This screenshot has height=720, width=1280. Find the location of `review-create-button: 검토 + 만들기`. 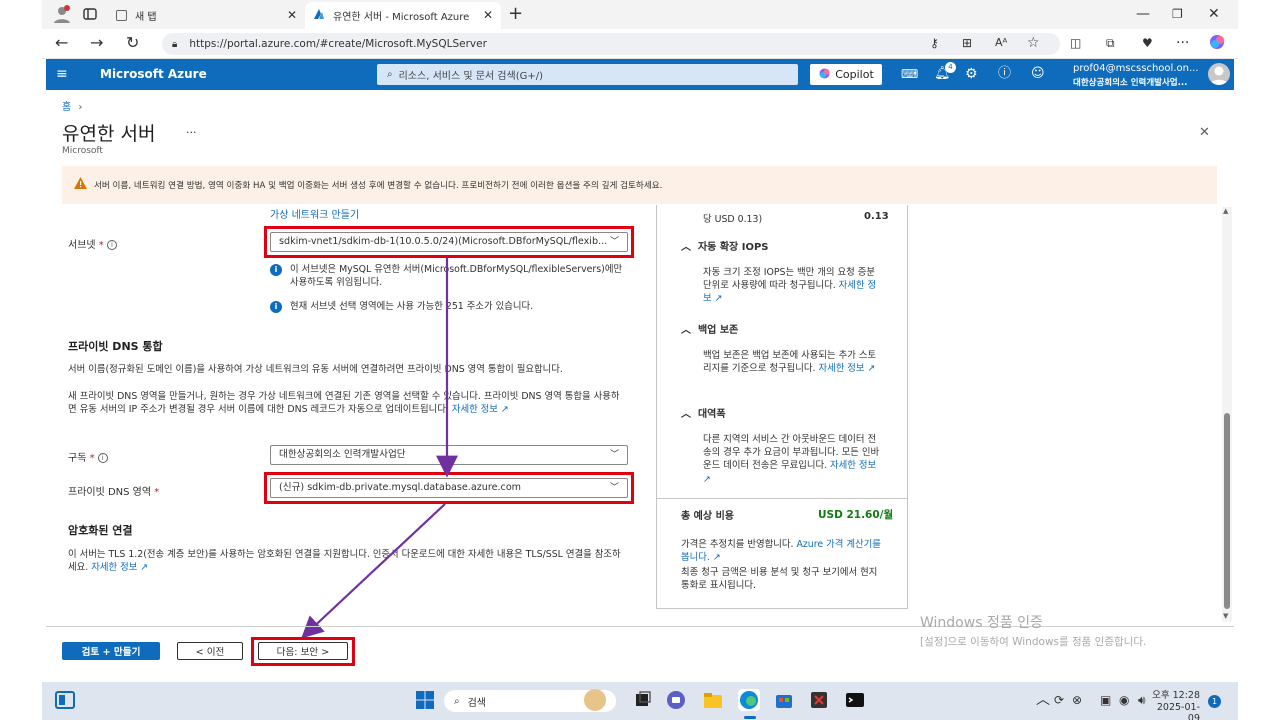

review-create-button: 검토 + 만들기 is located at coordinates (111, 651).